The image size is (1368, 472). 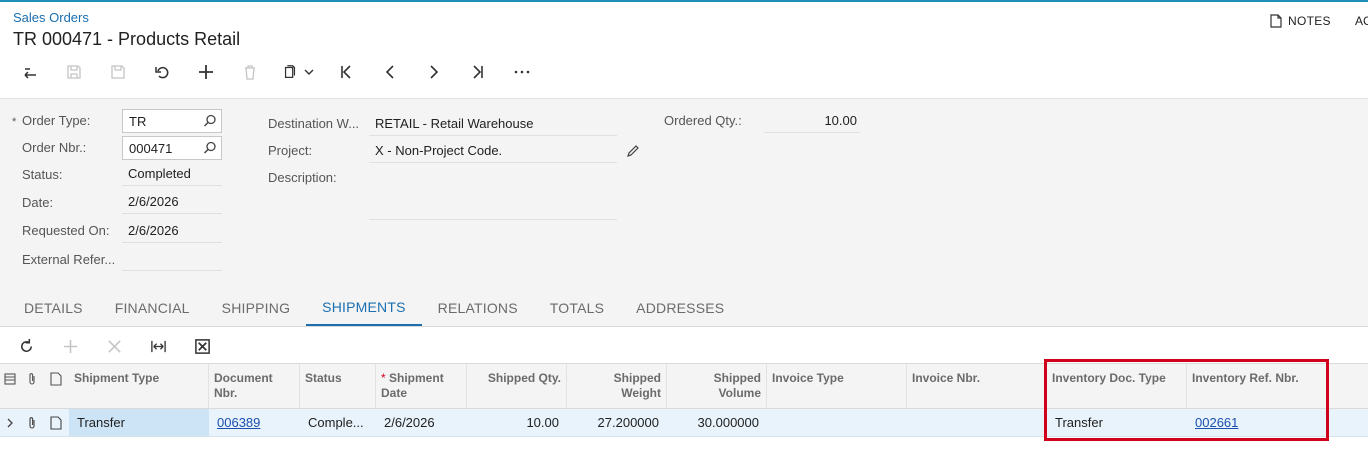 What do you see at coordinates (53, 308) in the screenshot?
I see `tab-details: DETAILS` at bounding box center [53, 308].